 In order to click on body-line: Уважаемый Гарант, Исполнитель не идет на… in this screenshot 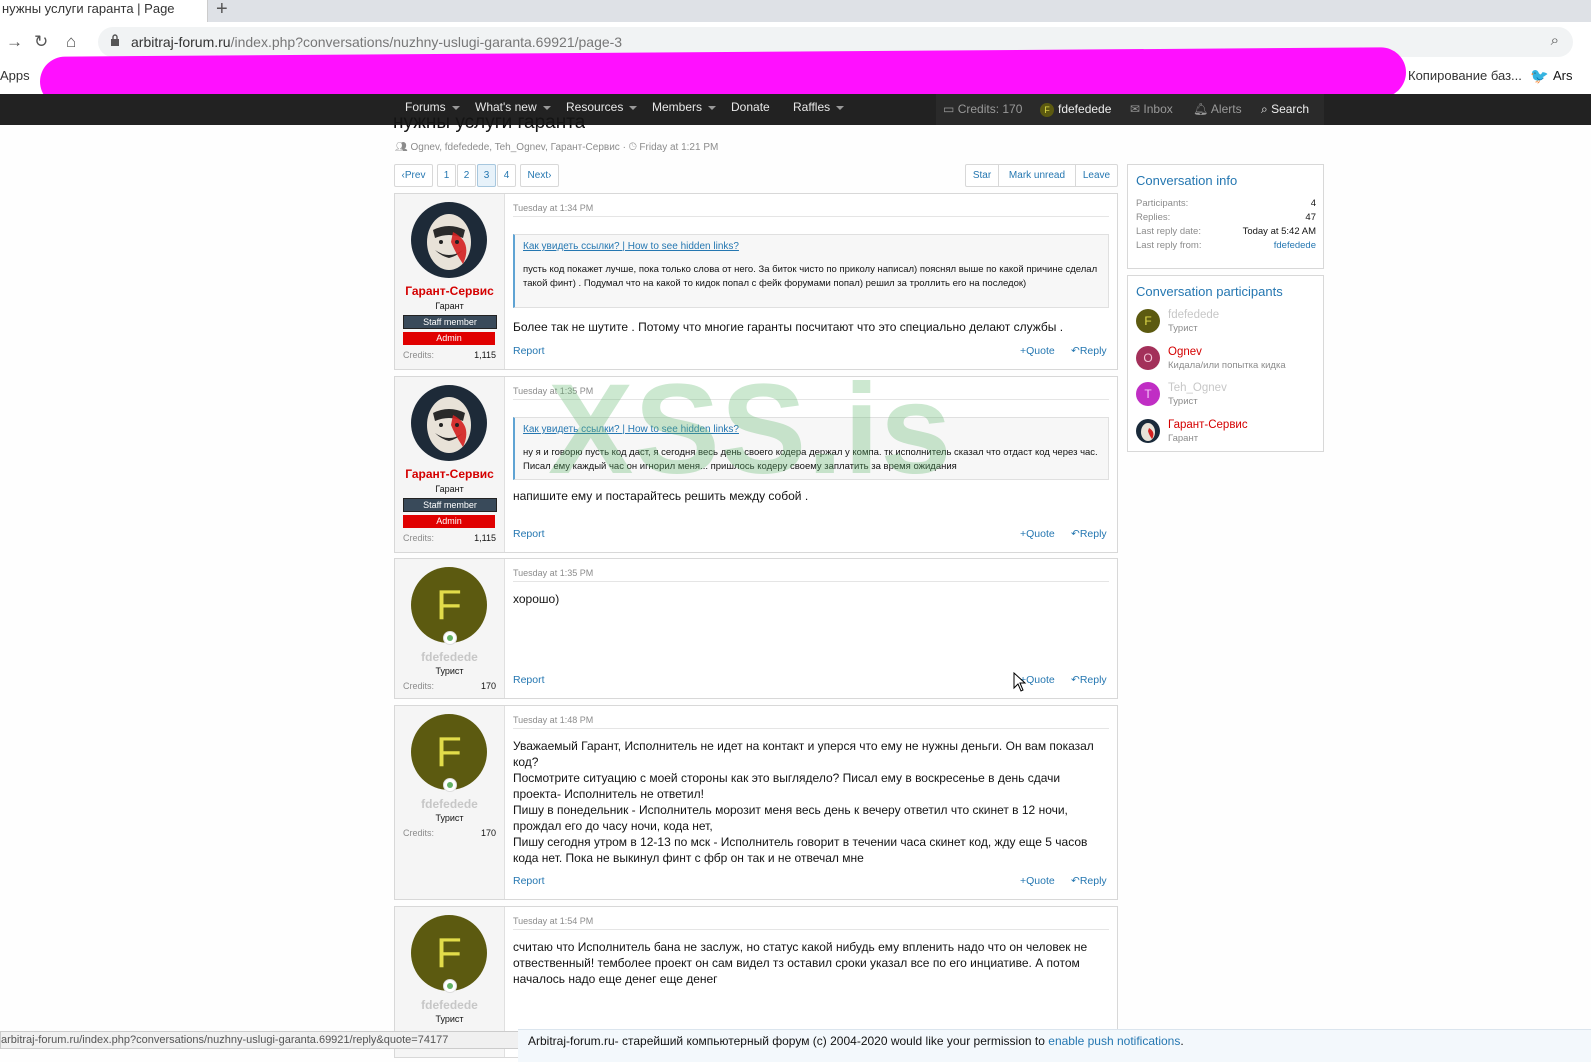, I will do `click(803, 754)`.